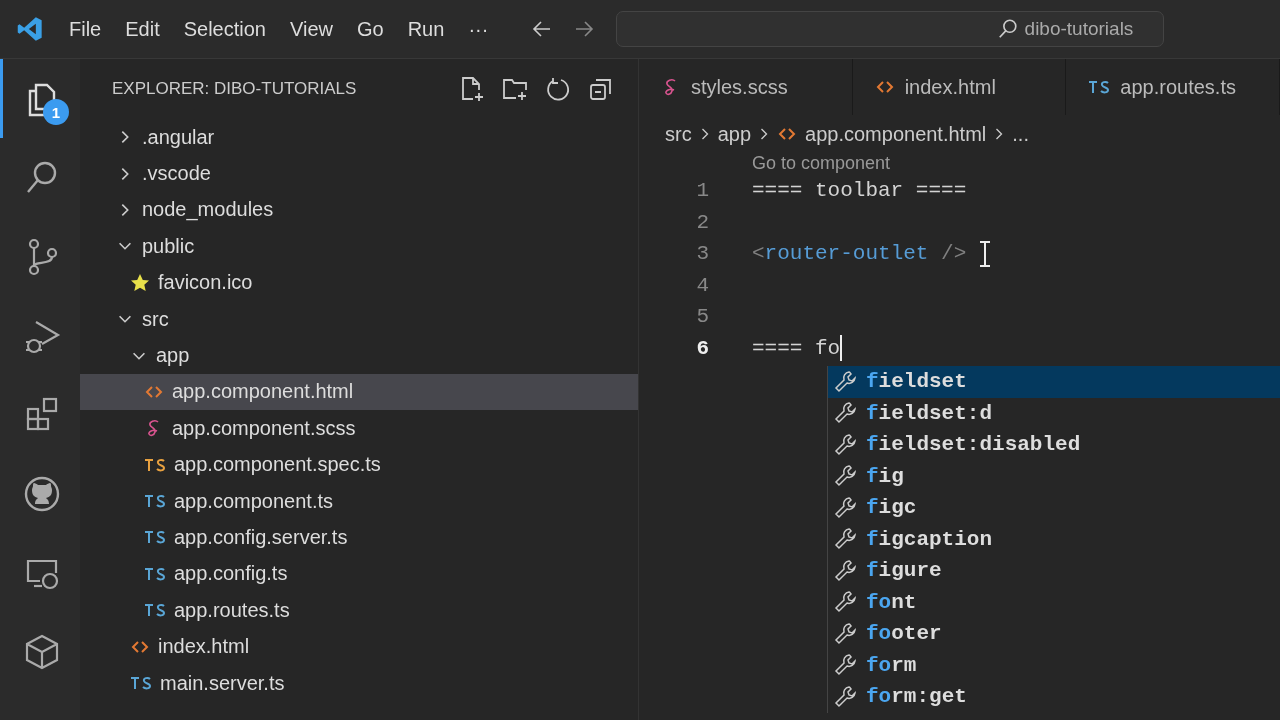  I want to click on breadcrumb-item: app.component.html, so click(882, 134).